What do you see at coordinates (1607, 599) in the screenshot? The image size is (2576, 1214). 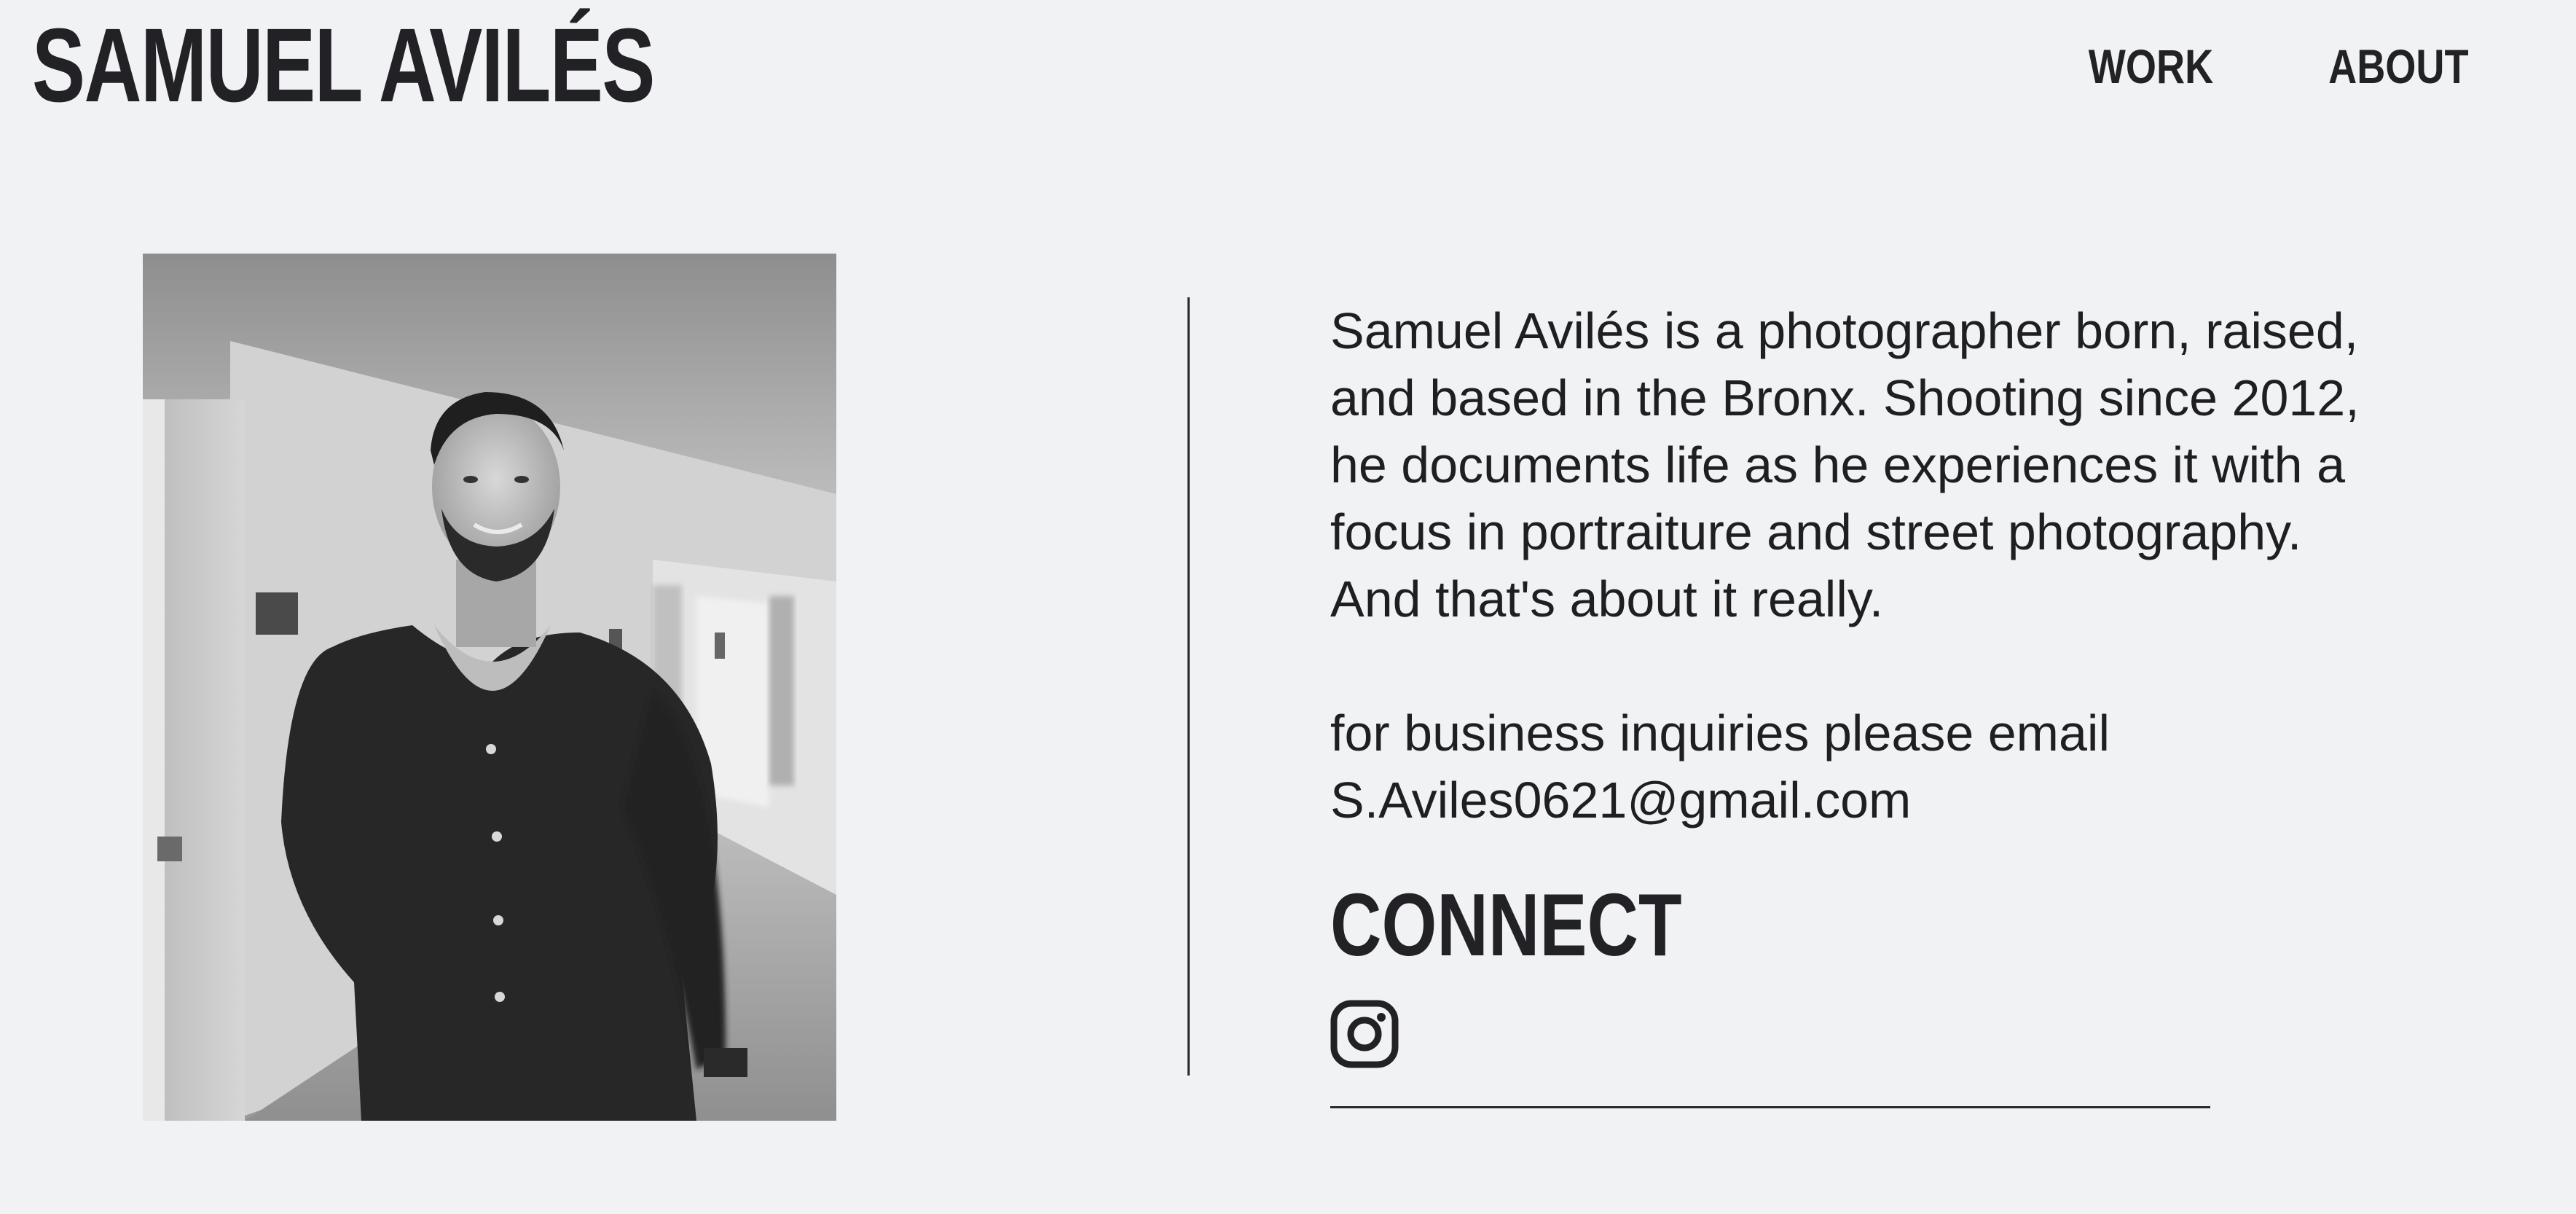 I see `bio-line: And that's about it really.` at bounding box center [1607, 599].